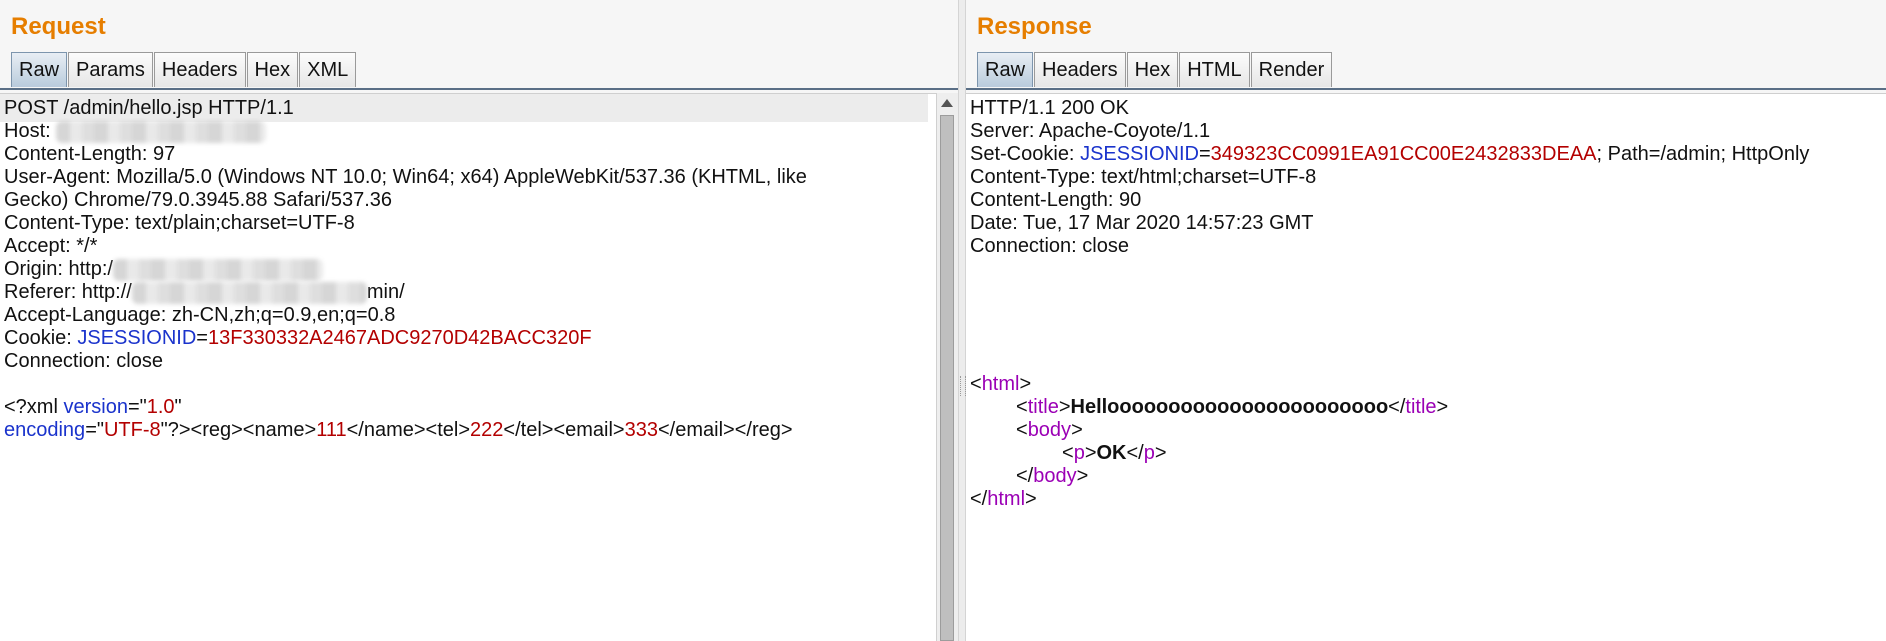  What do you see at coordinates (399, 338) in the screenshot?
I see `cookie-value: 13F330332A2467ADC9270D42BACC320F` at bounding box center [399, 338].